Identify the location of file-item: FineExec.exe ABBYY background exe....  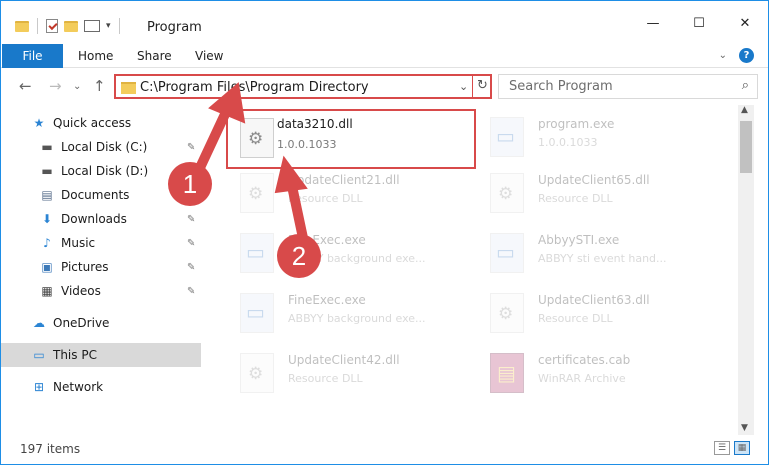
(346, 313).